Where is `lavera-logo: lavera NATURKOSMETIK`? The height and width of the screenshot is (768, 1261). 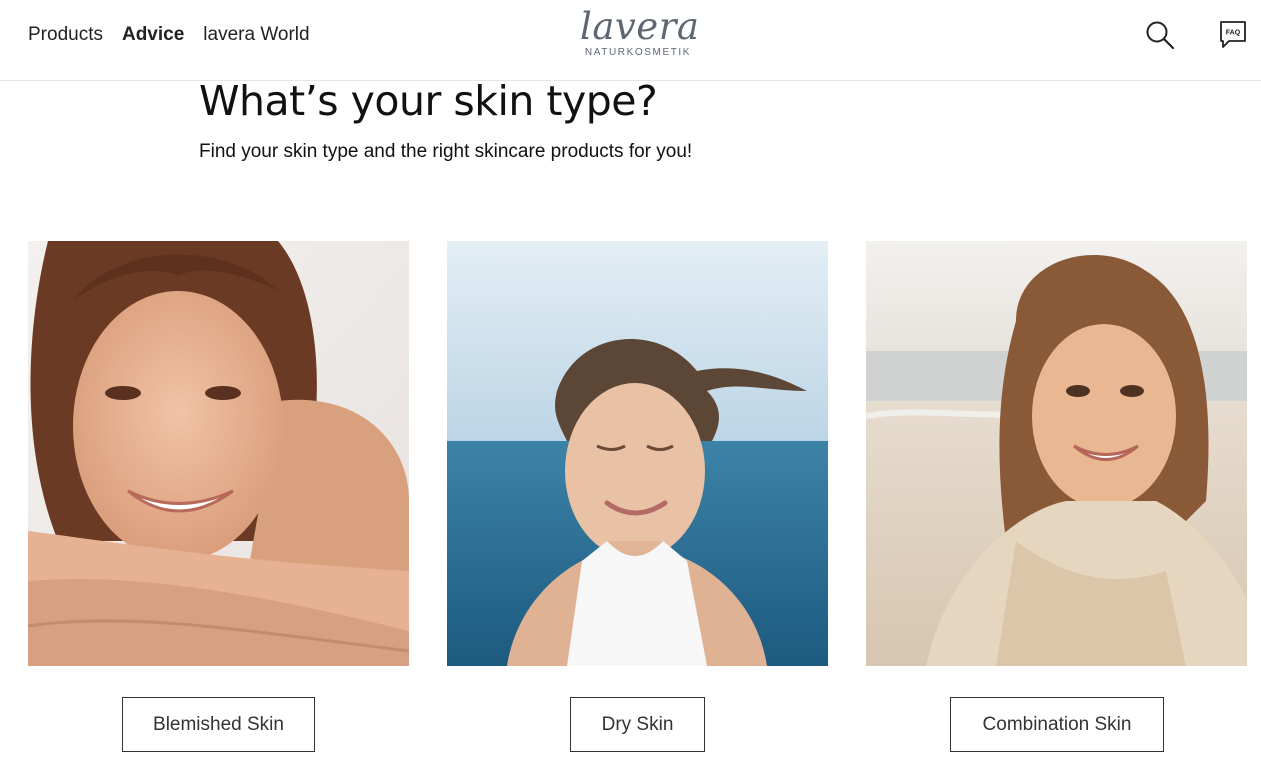
lavera-logo: lavera NATURKOSMETIK is located at coordinates (640, 35).